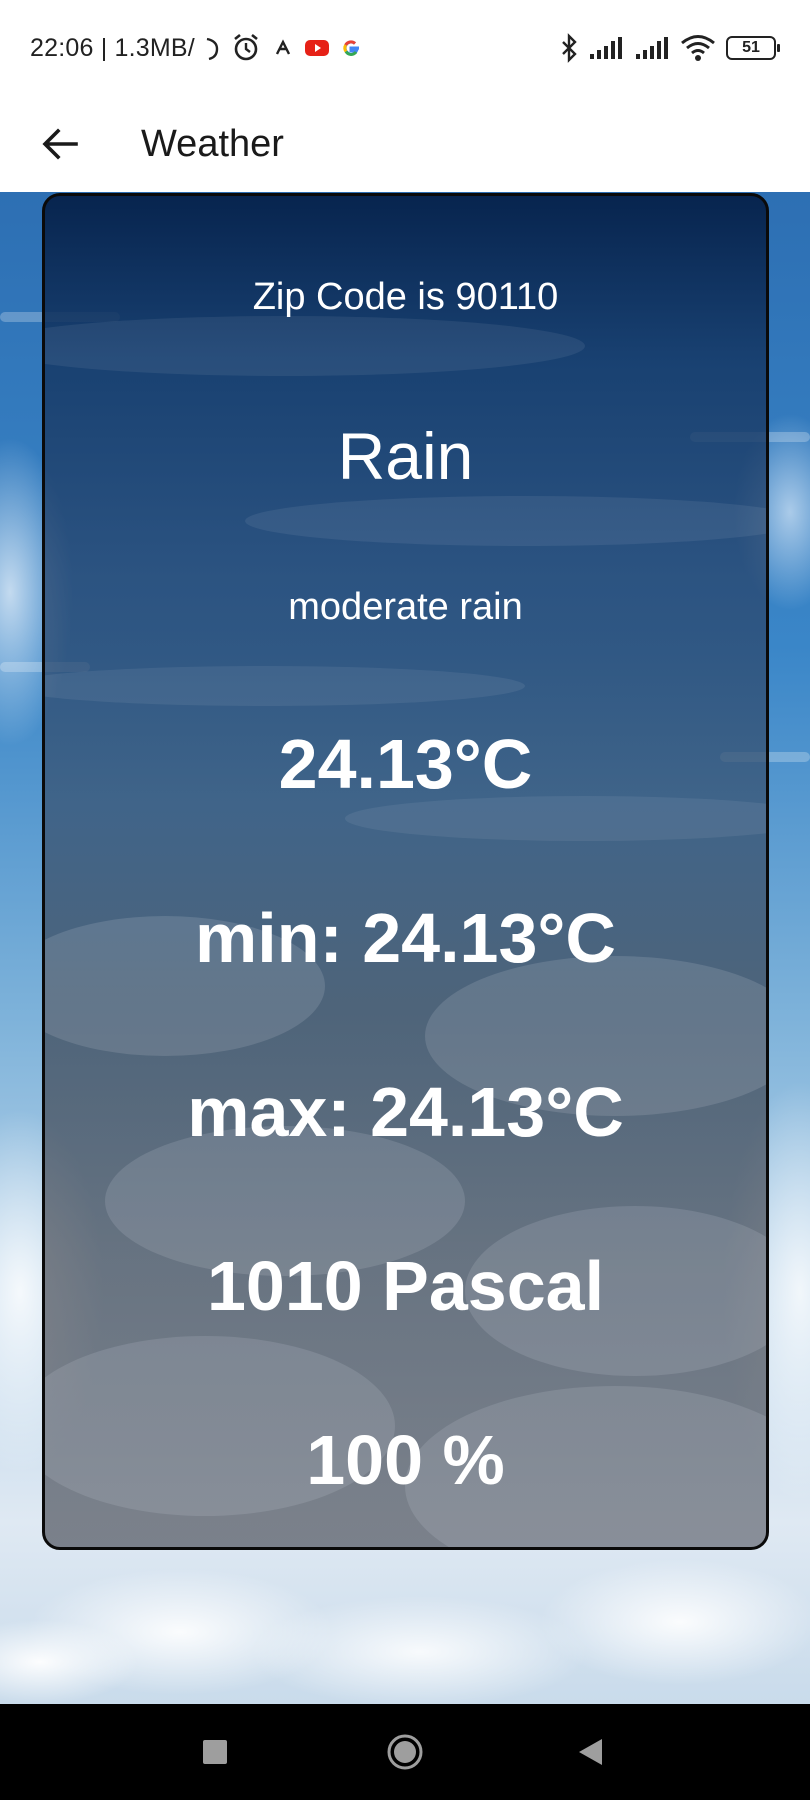 The image size is (810, 1800). I want to click on battery-icon: 51, so click(753, 48).